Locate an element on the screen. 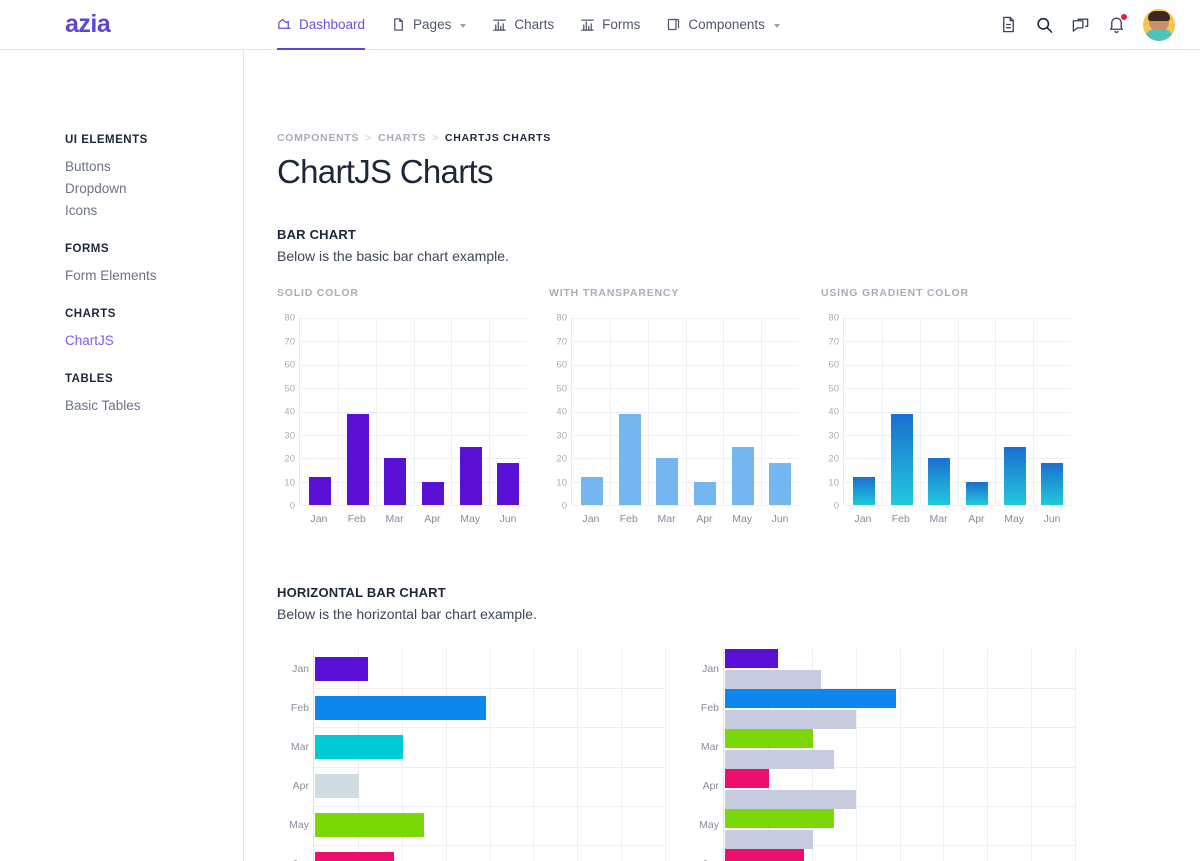  sidebar-item-basic-tables: Basic Tables is located at coordinates (154, 406).